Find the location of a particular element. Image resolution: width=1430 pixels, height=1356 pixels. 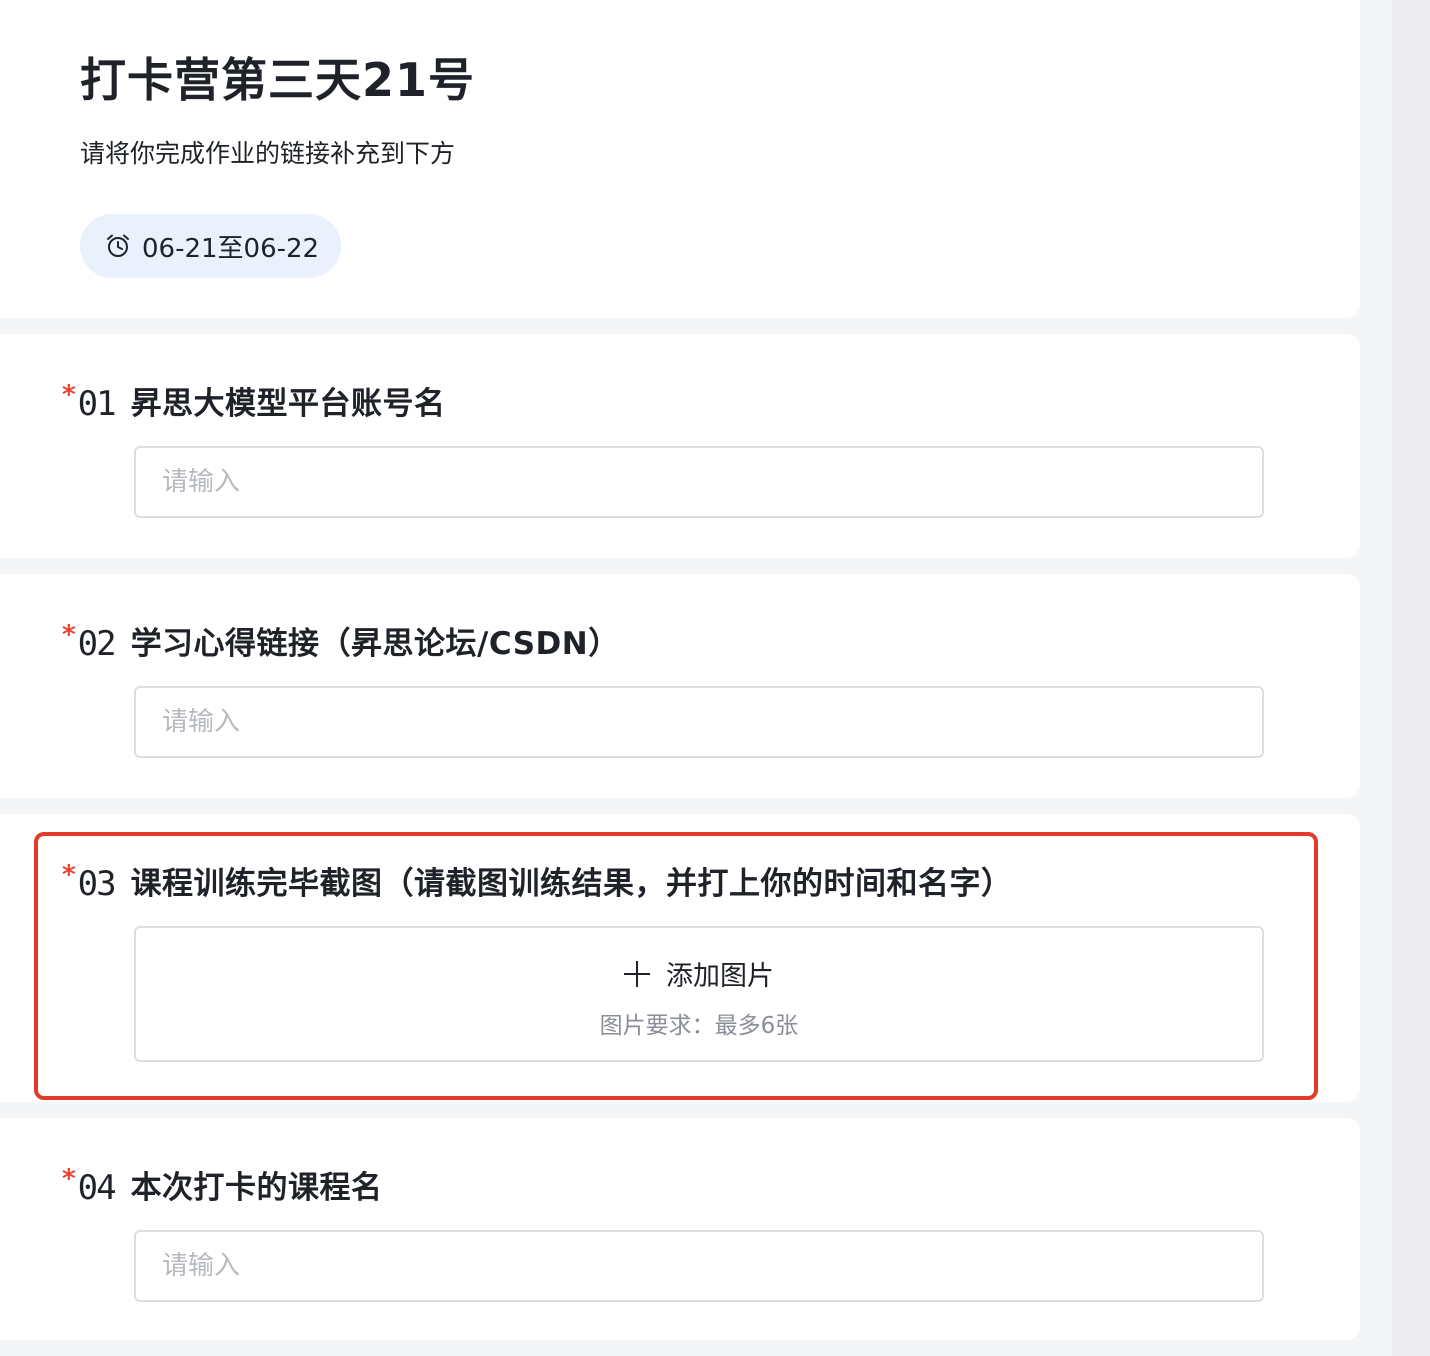

page-title: 打卡营第三天21号 is located at coordinates (278, 80).